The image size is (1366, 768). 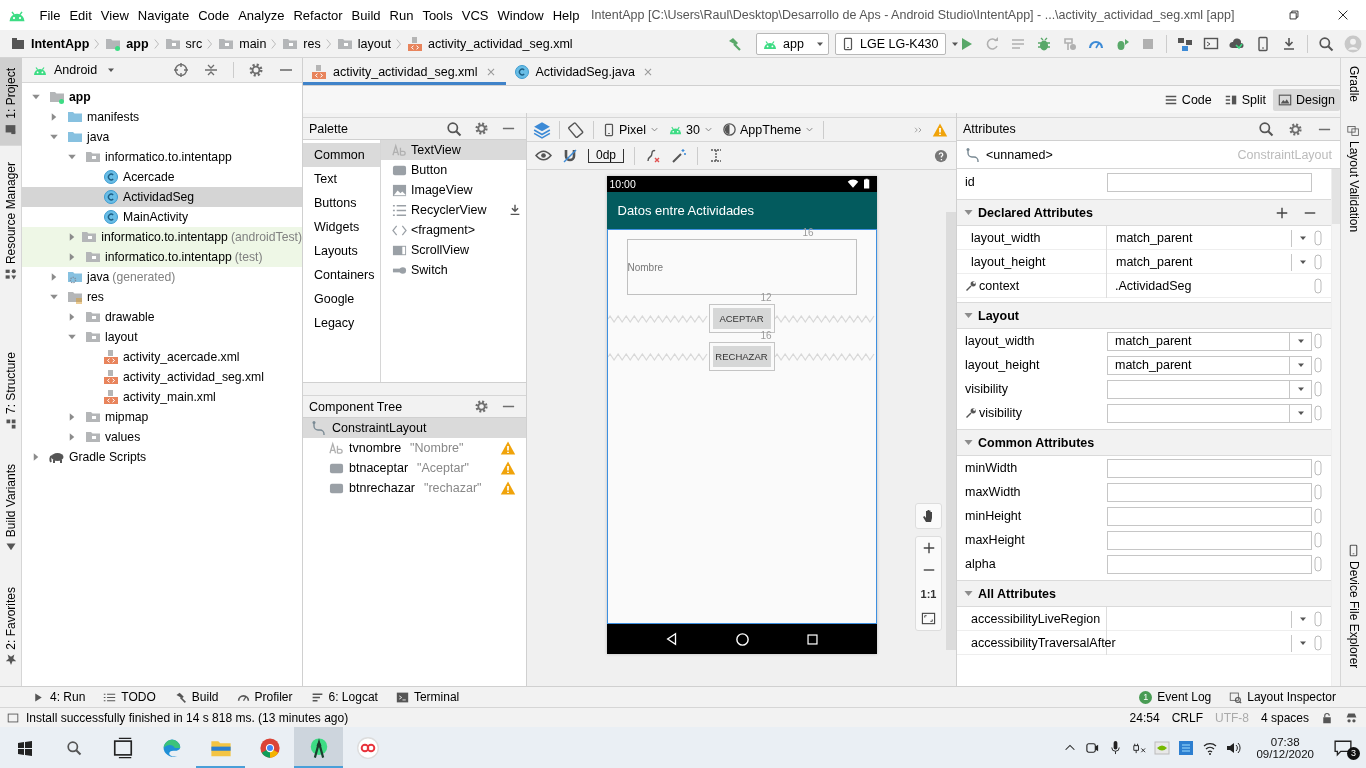 I want to click on view-mode-button: Split, so click(x=1245, y=99).